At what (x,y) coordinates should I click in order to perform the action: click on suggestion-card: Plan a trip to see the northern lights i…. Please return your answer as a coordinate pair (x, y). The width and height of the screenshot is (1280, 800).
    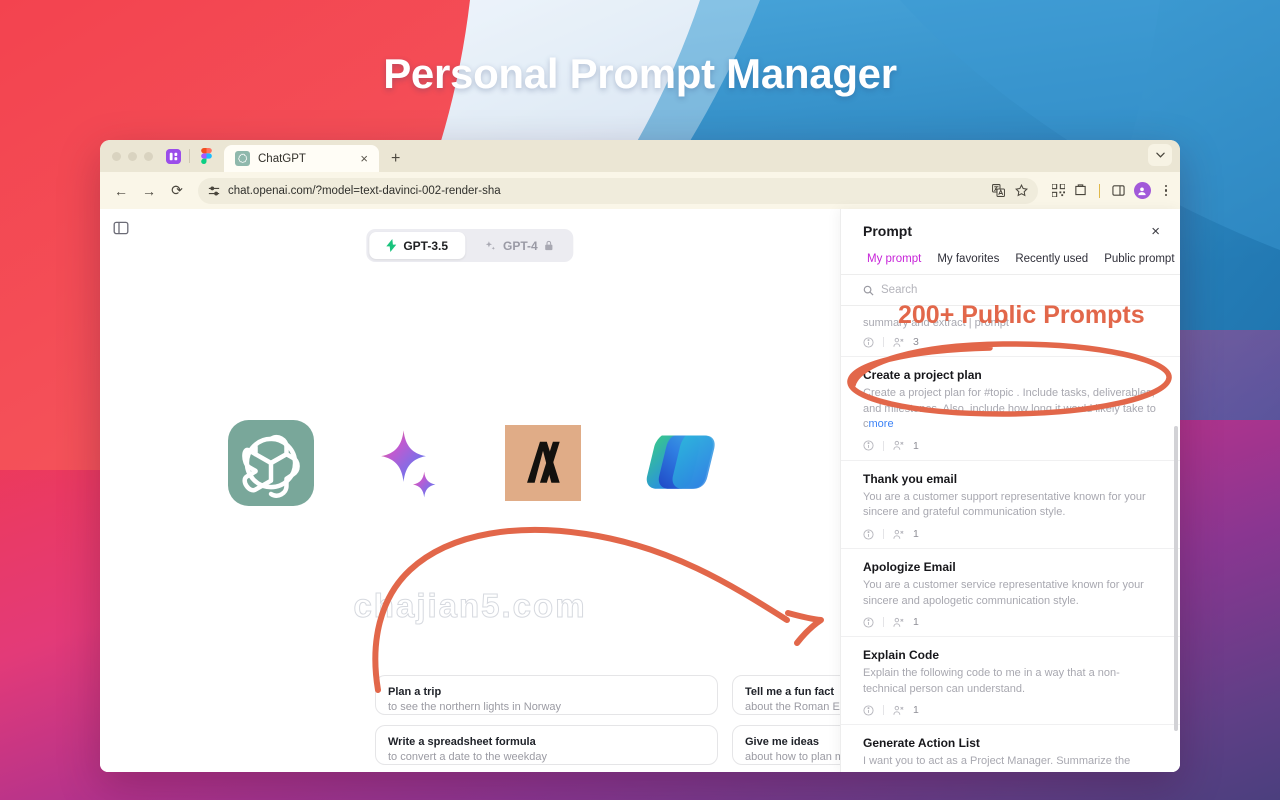
    Looking at the image, I should click on (546, 695).